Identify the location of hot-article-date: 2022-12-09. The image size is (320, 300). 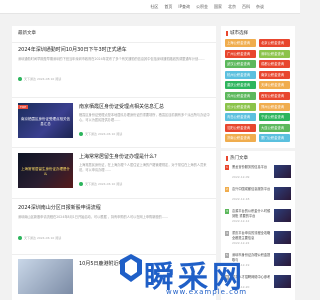
(241, 177).